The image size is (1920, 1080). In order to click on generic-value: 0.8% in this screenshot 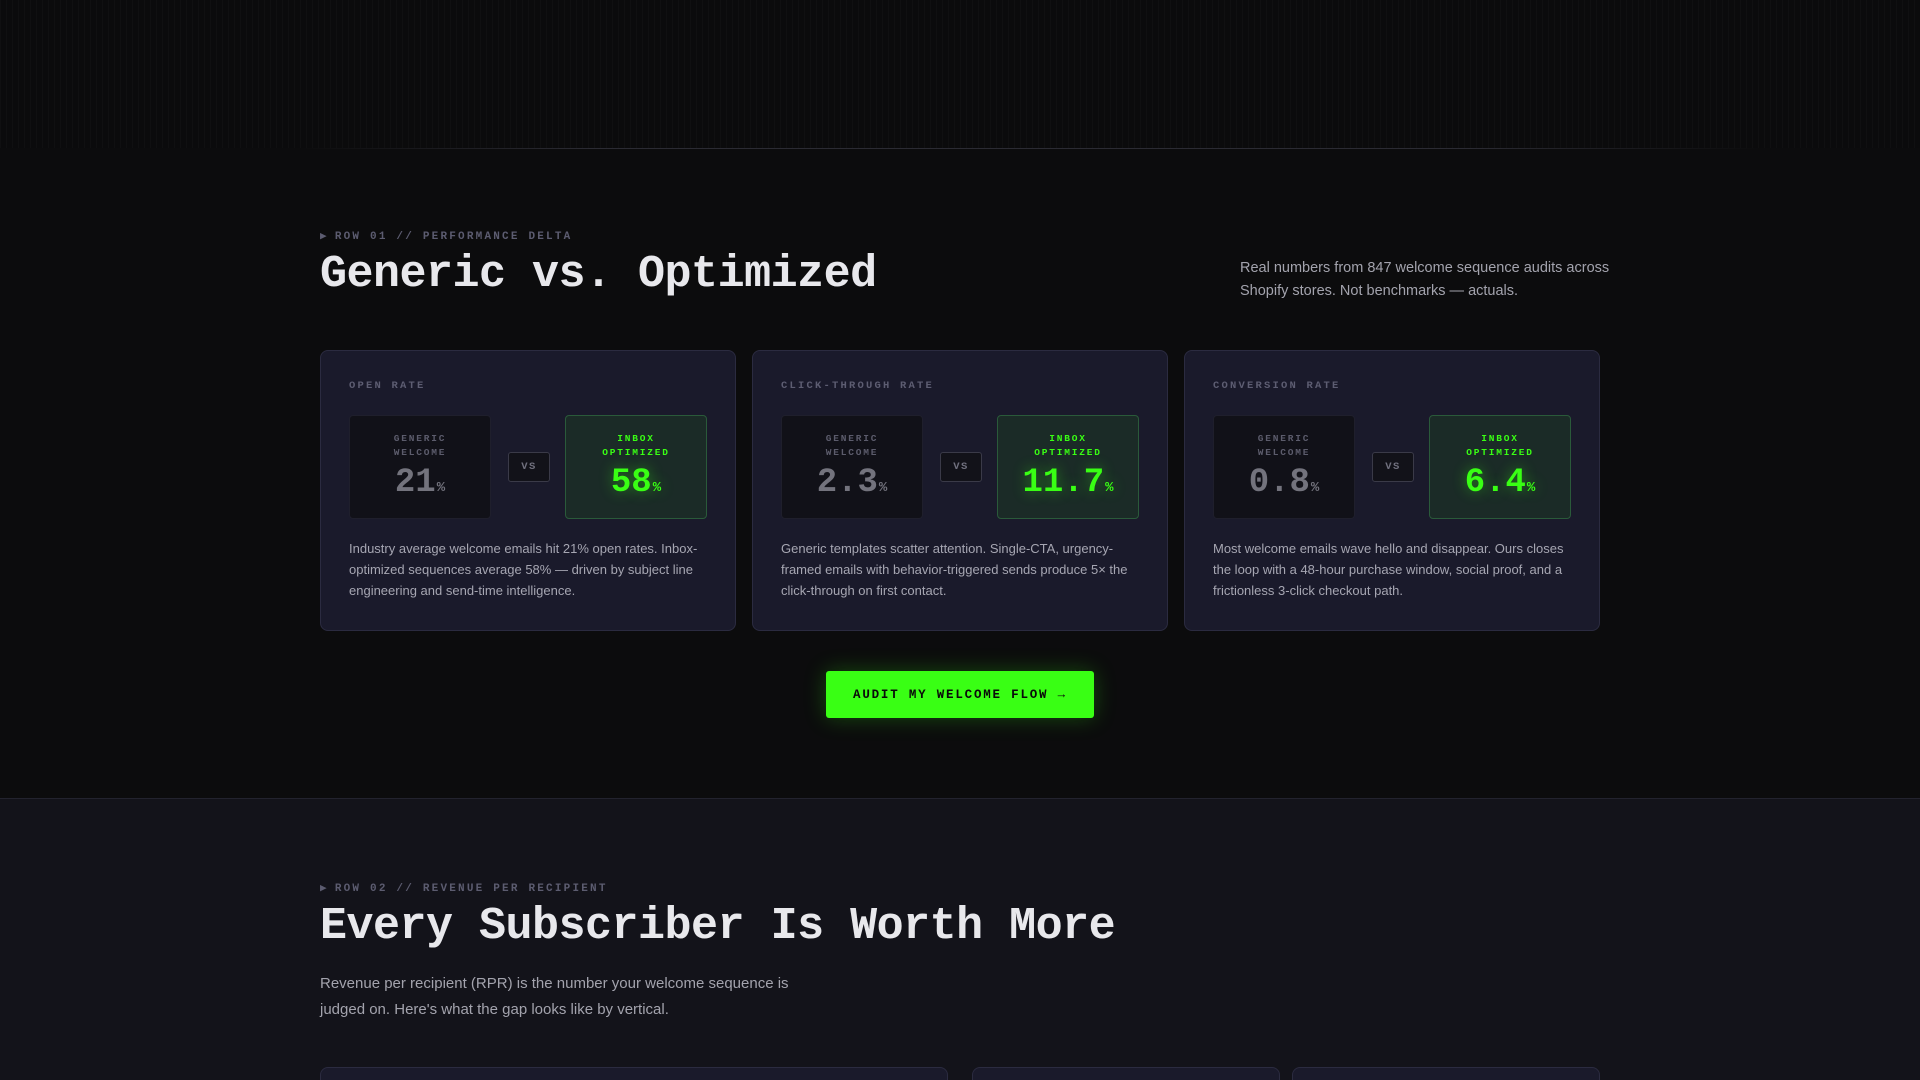, I will do `click(1284, 483)`.